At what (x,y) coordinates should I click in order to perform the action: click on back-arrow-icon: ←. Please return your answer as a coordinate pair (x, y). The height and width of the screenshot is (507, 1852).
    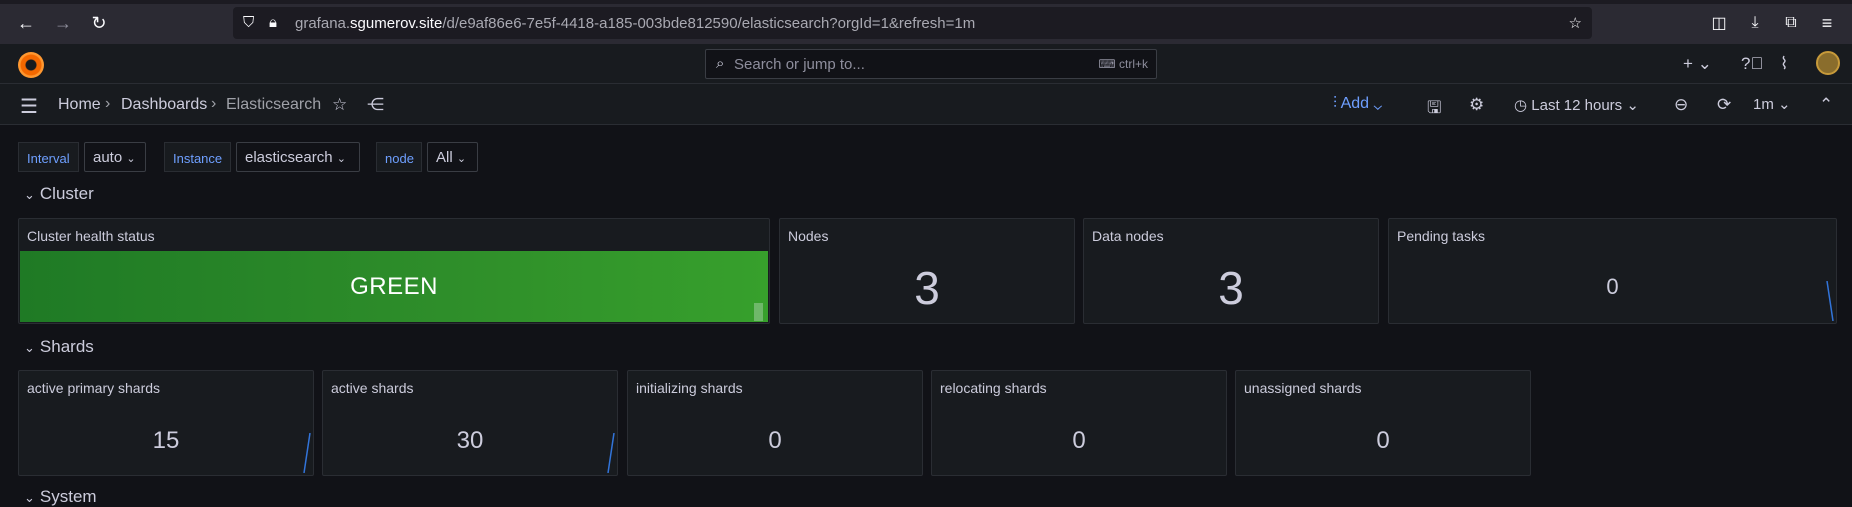
    Looking at the image, I should click on (26, 23).